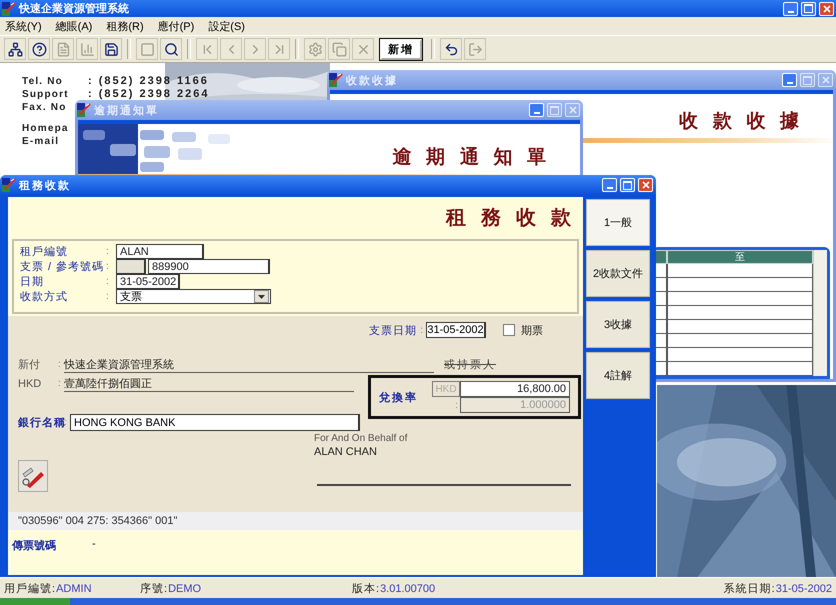 This screenshot has width=836, height=605. What do you see at coordinates (41, 141) in the screenshot?
I see `contact-label: E-mail` at bounding box center [41, 141].